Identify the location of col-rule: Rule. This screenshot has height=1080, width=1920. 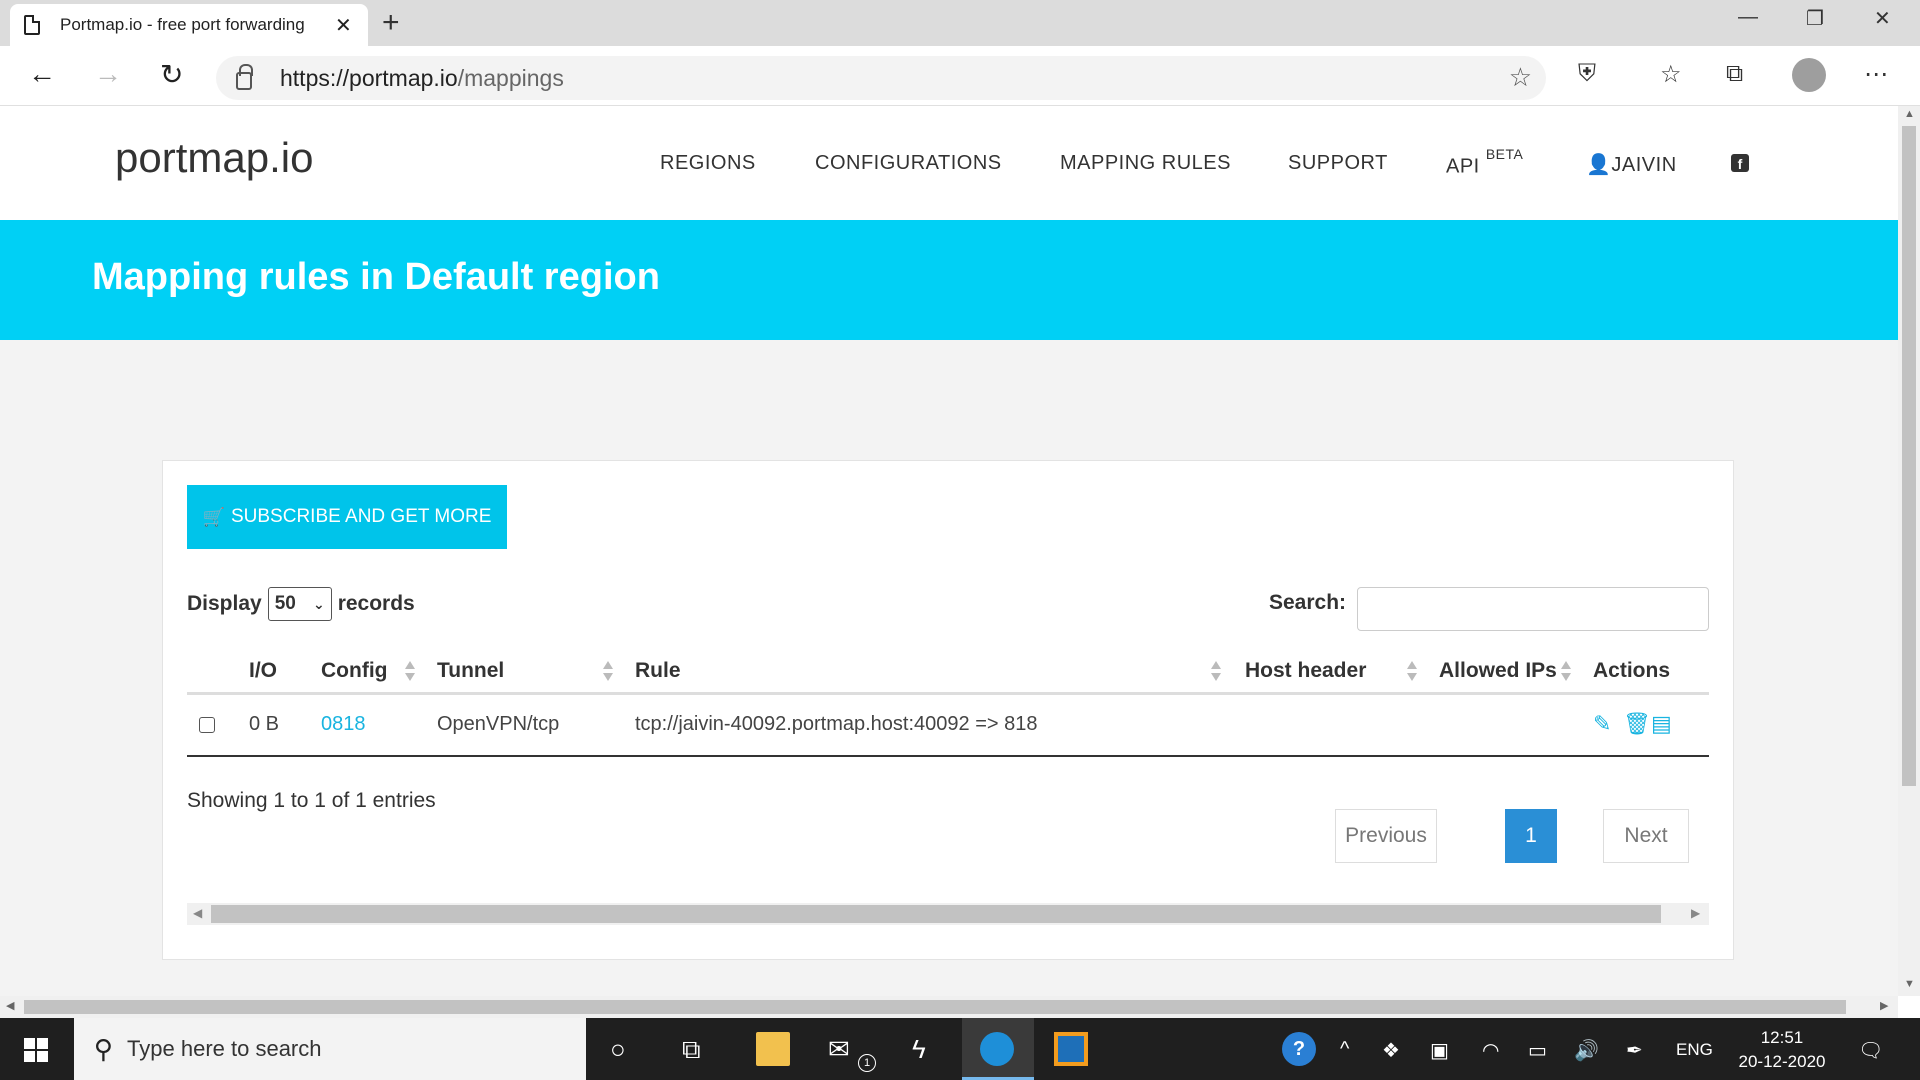
(658, 671).